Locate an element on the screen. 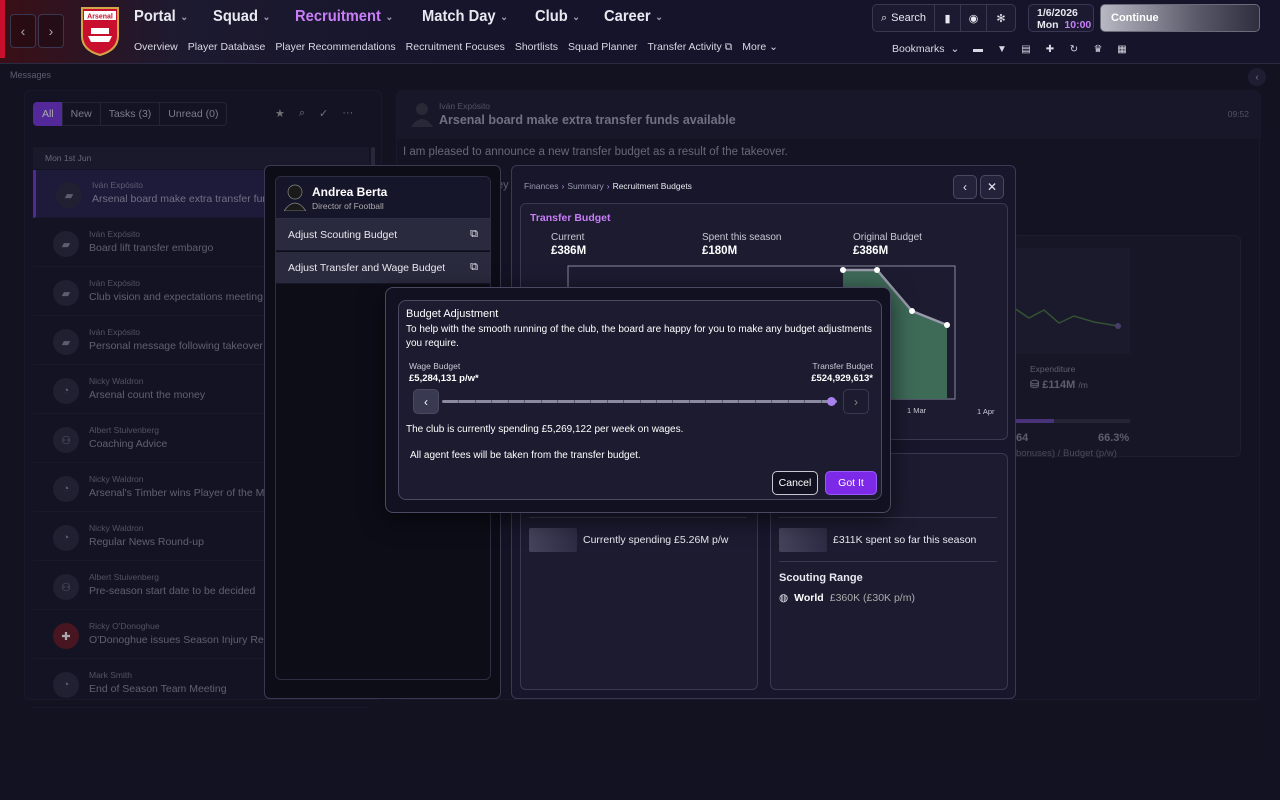  adjust-transfer-wage-budget-option: Adjust Transfer and Wage Budget ⧉ is located at coordinates (383, 268).